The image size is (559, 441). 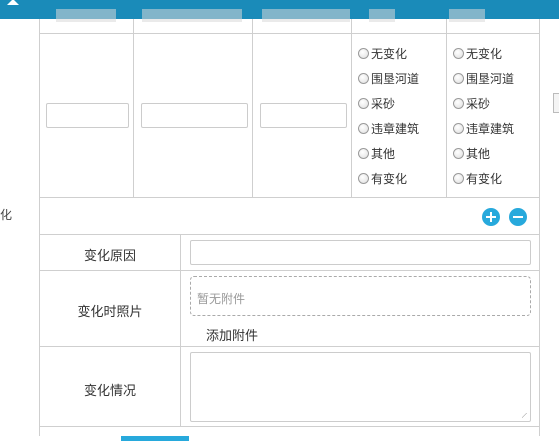 I want to click on change-type-radio-group-1: 无变化 围垦河道 采砂 违章建筑 其他 有变化, so click(x=388, y=116).